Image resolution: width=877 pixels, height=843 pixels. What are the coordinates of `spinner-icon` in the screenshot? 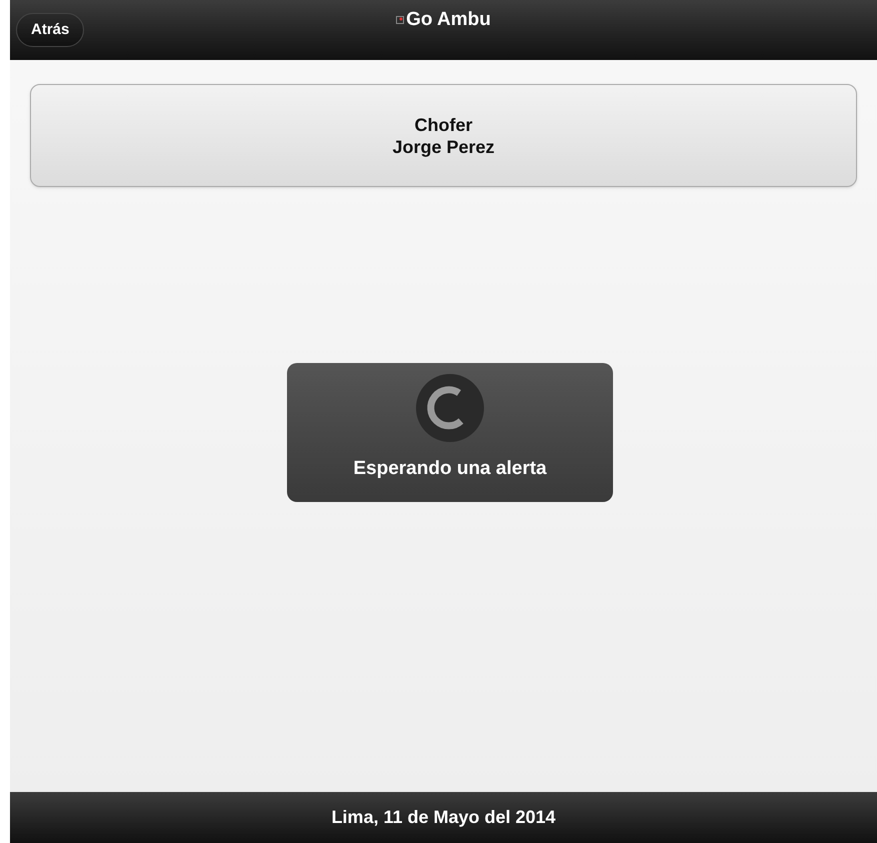 It's located at (450, 408).